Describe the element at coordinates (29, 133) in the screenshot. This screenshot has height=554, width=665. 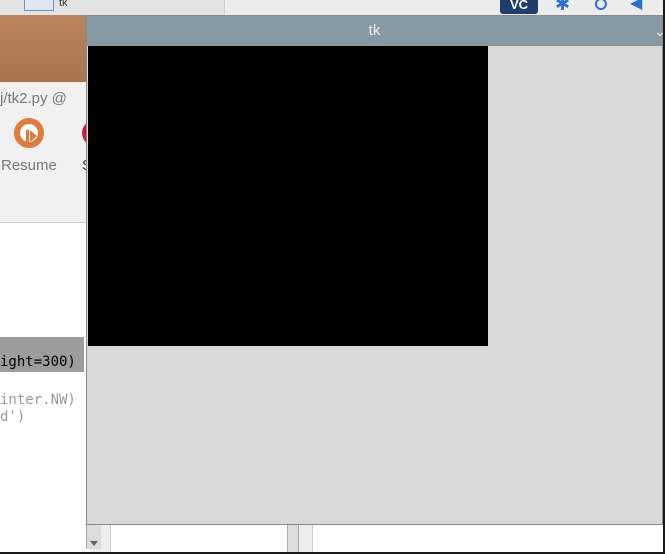
I see `resume-icon` at that location.